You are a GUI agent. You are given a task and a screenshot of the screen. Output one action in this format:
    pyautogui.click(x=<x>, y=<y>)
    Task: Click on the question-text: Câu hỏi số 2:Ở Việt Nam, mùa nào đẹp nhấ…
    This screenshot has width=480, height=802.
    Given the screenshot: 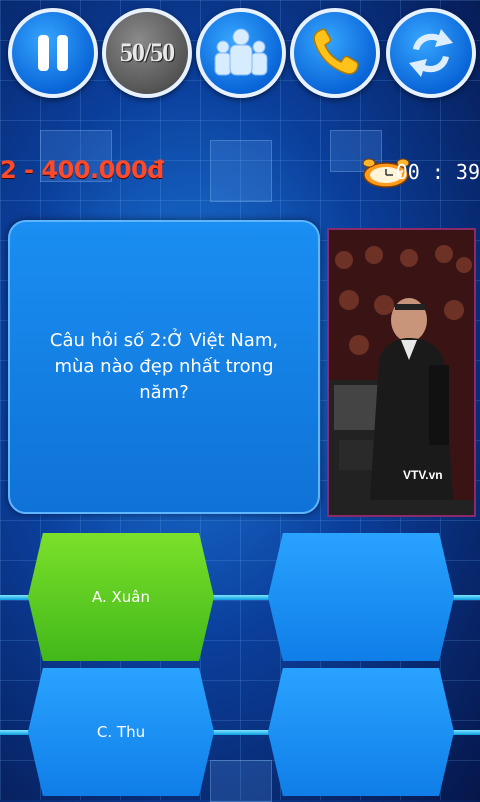 What is the action you would take?
    pyautogui.click(x=164, y=366)
    